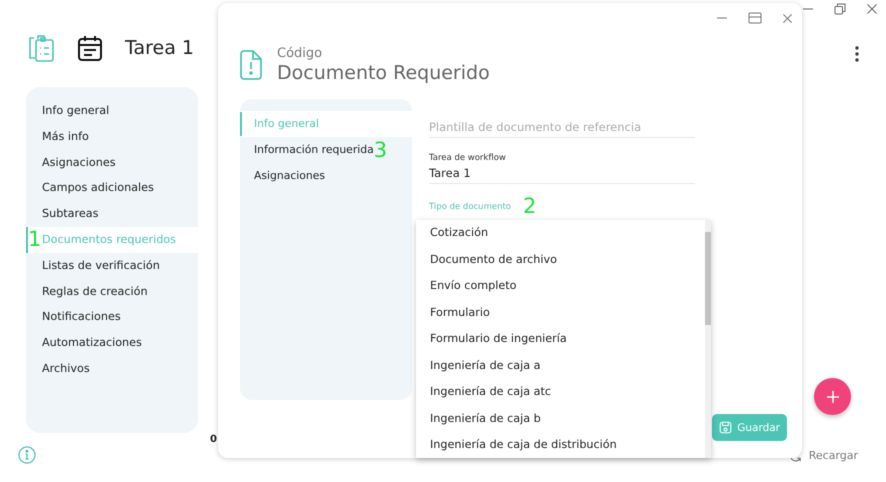 The height and width of the screenshot is (482, 886). What do you see at coordinates (560, 339) in the screenshot?
I see `dropdown-option: Formulario de ingeniería` at bounding box center [560, 339].